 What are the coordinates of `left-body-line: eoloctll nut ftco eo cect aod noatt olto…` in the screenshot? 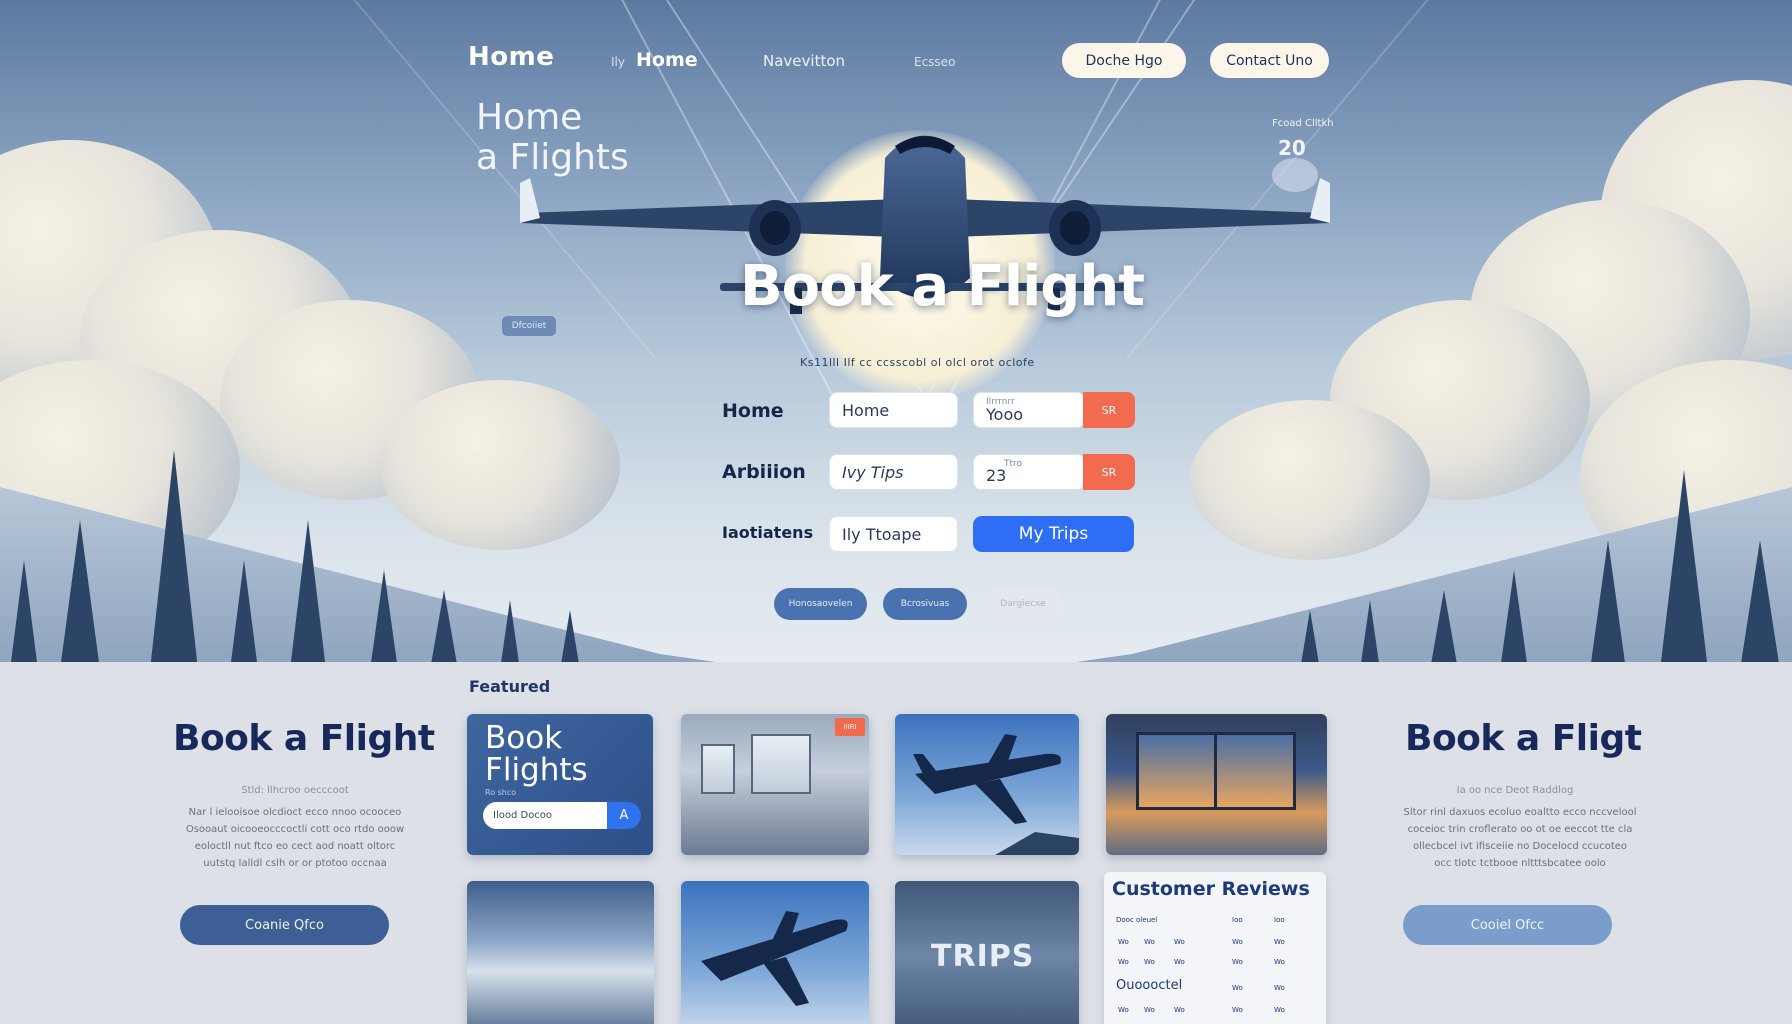 It's located at (295, 846).